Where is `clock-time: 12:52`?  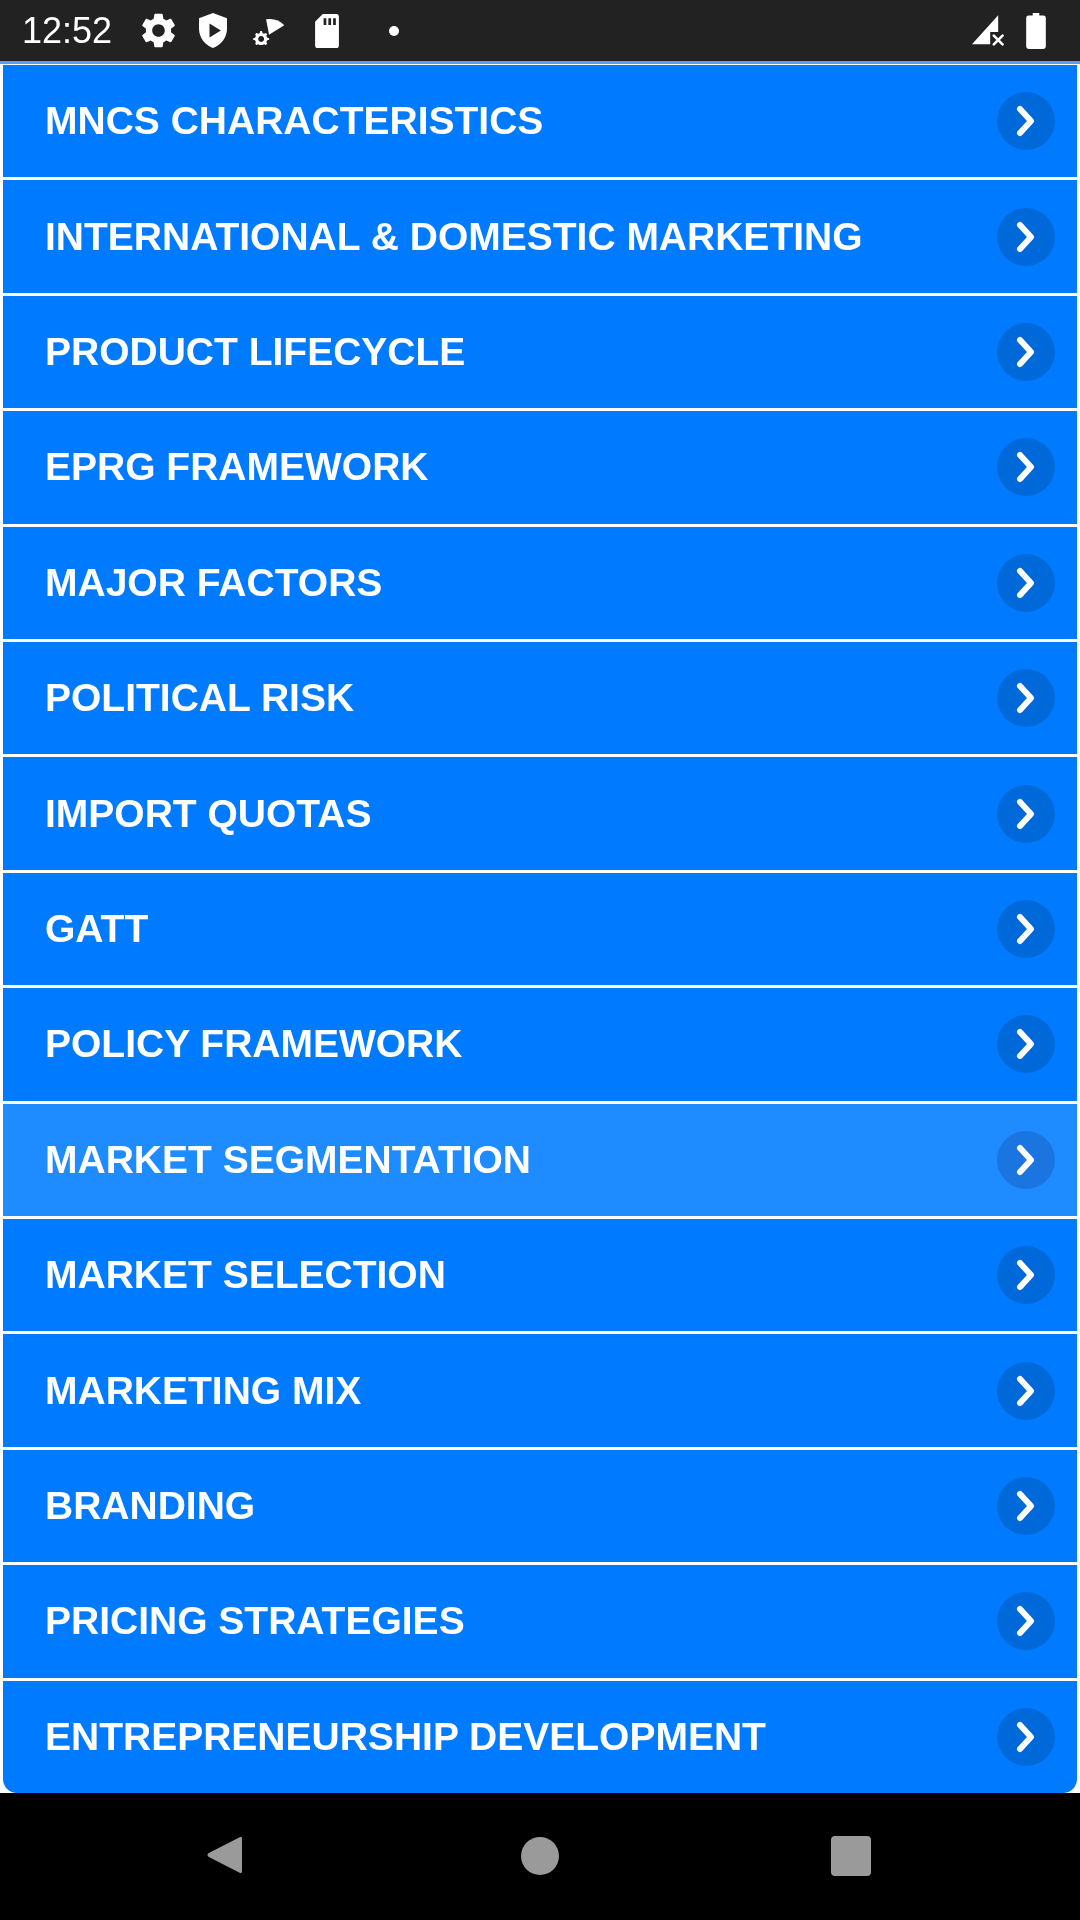
clock-time: 12:52 is located at coordinates (67, 30).